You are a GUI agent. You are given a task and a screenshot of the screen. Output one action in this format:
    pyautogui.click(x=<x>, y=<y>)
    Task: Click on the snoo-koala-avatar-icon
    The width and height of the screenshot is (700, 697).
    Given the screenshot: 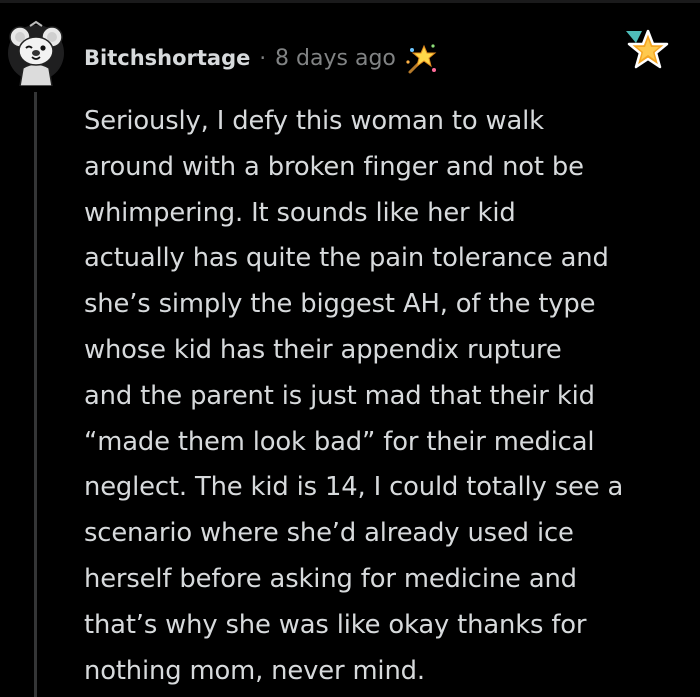 What is the action you would take?
    pyautogui.click(x=36, y=53)
    